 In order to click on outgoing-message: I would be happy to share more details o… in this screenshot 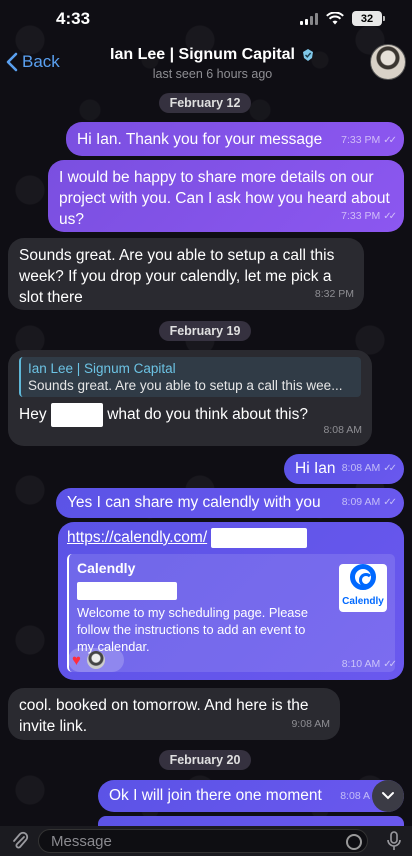, I will do `click(226, 196)`.